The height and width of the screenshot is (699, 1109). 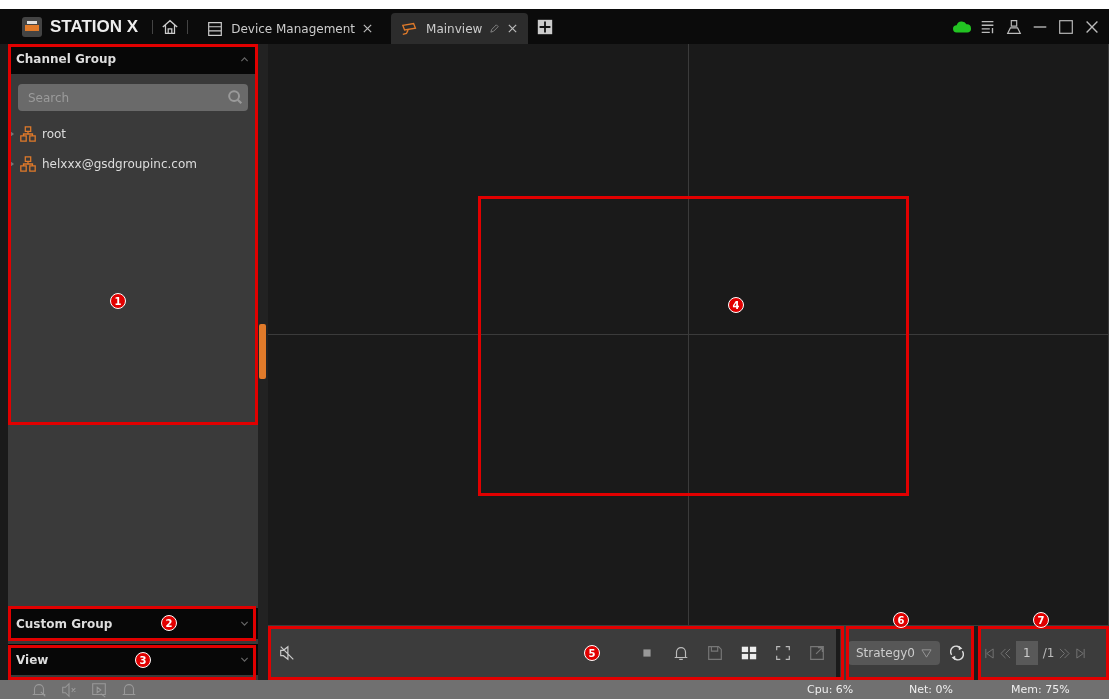 What do you see at coordinates (831, 689) in the screenshot?
I see `cpu-usage: Cpu: 6%` at bounding box center [831, 689].